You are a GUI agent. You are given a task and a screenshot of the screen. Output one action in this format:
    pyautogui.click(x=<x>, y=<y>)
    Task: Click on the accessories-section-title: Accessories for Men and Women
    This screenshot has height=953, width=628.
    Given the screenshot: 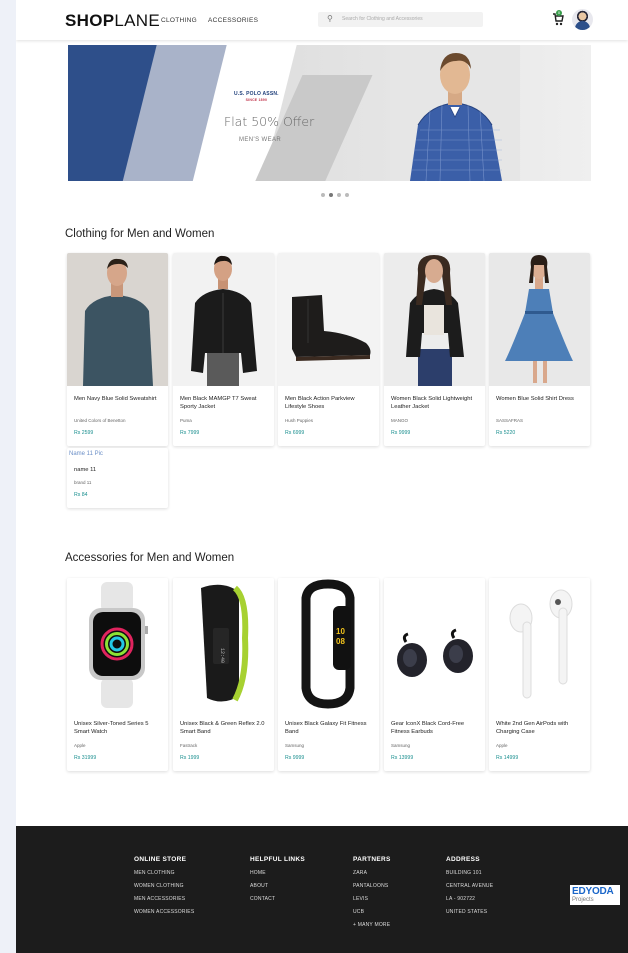 What is the action you would take?
    pyautogui.click(x=150, y=558)
    